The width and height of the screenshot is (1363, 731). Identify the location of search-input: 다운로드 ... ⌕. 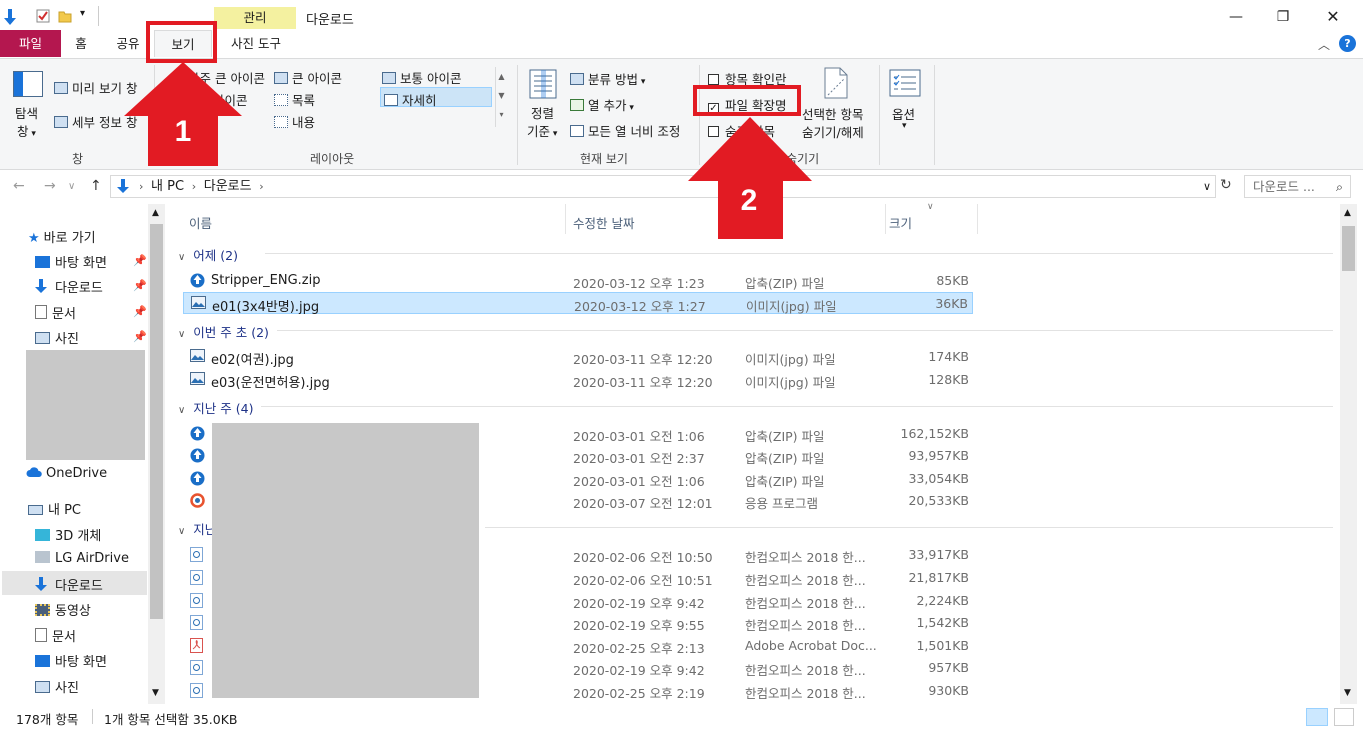
(1297, 186).